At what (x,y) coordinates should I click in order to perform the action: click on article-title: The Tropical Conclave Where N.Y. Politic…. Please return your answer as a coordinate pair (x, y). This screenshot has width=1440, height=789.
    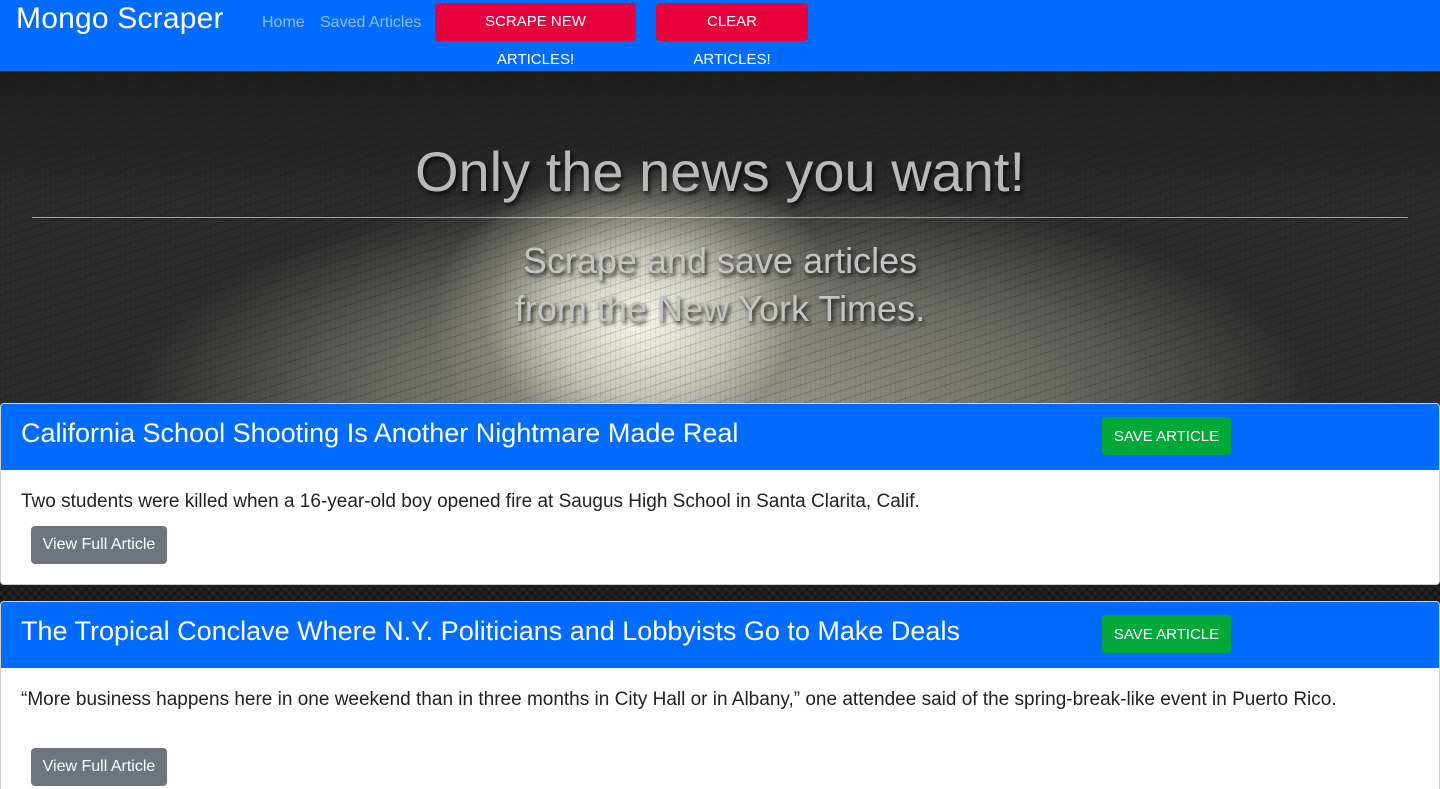
    Looking at the image, I should click on (490, 631).